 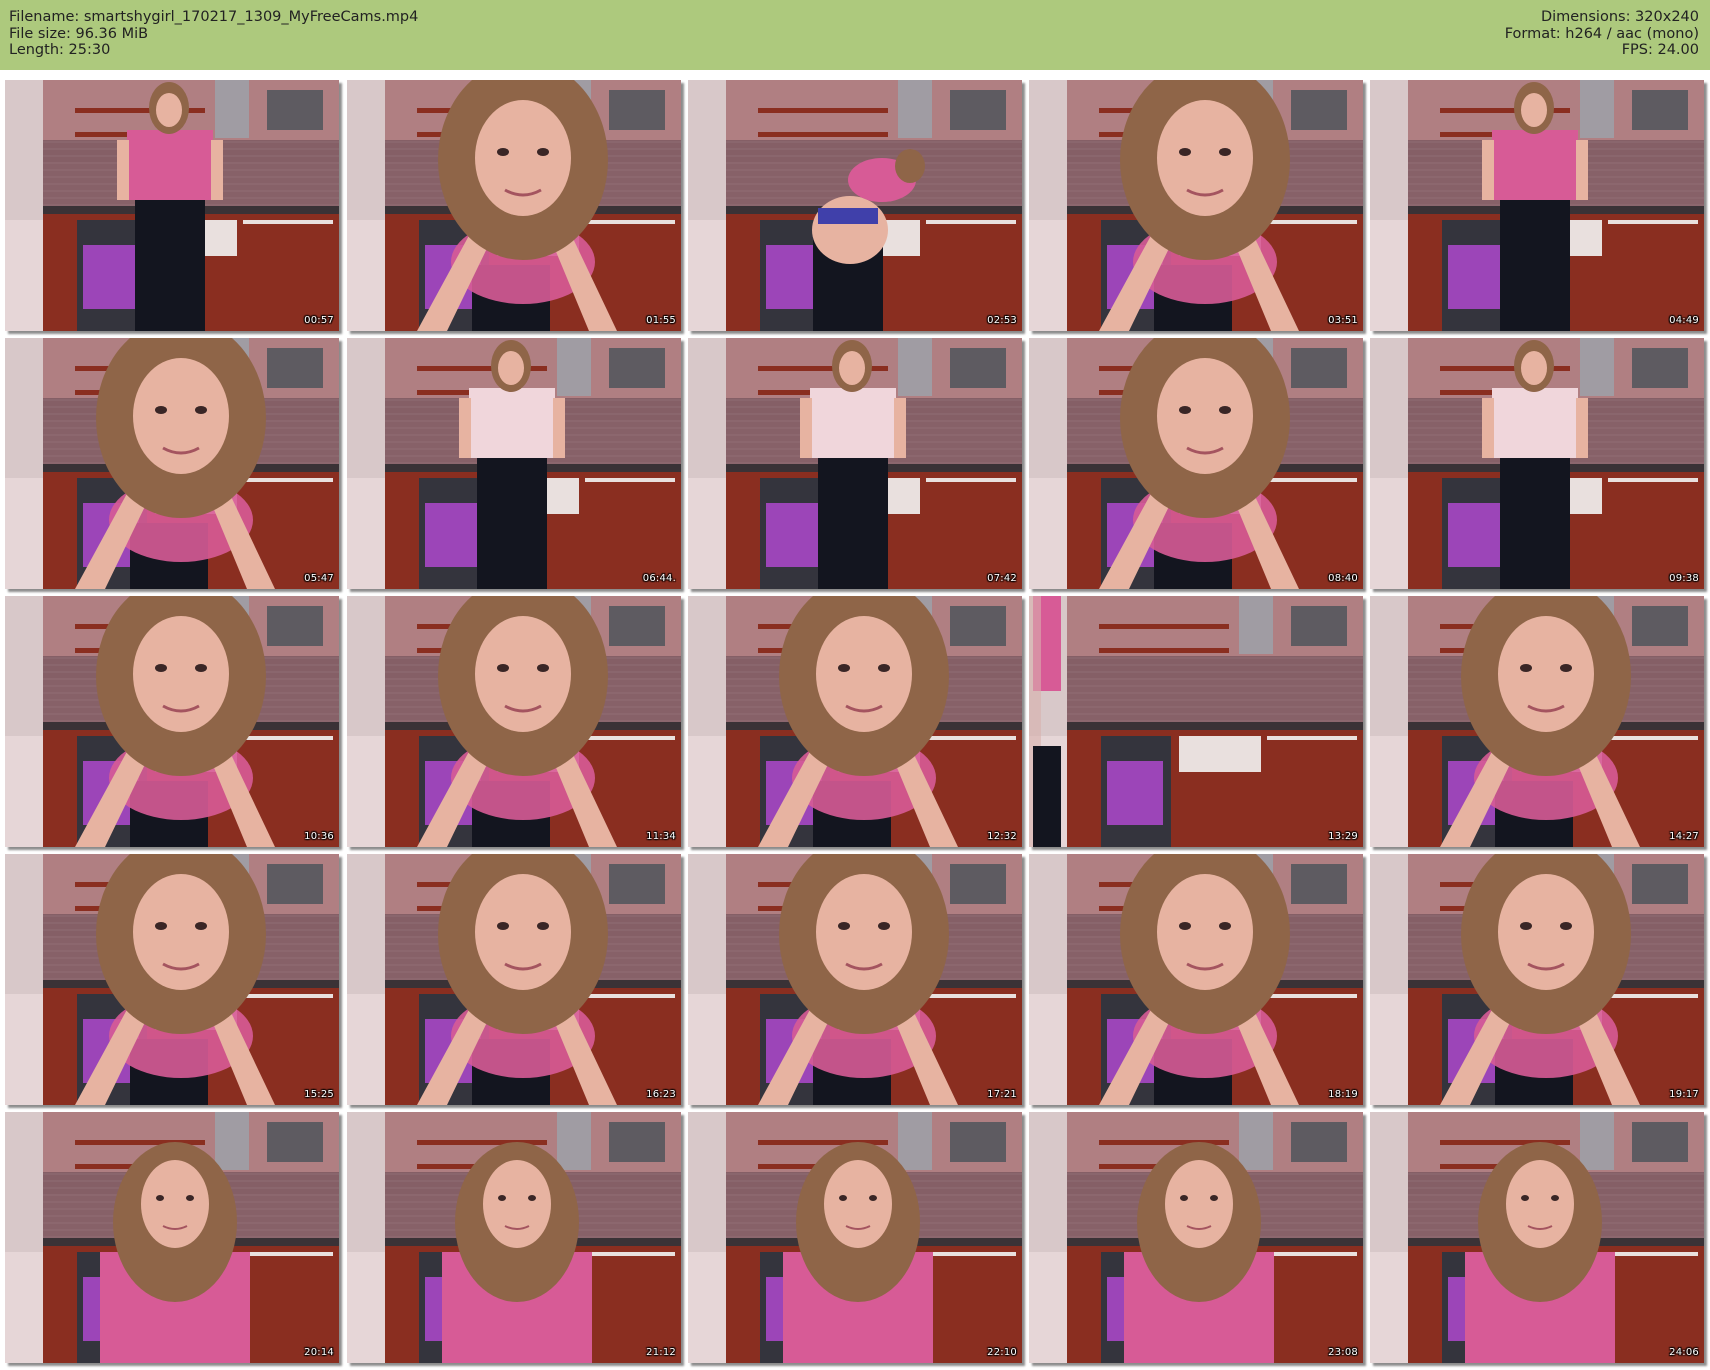 I want to click on frame-timestamp: 08:40, so click(x=1343, y=578).